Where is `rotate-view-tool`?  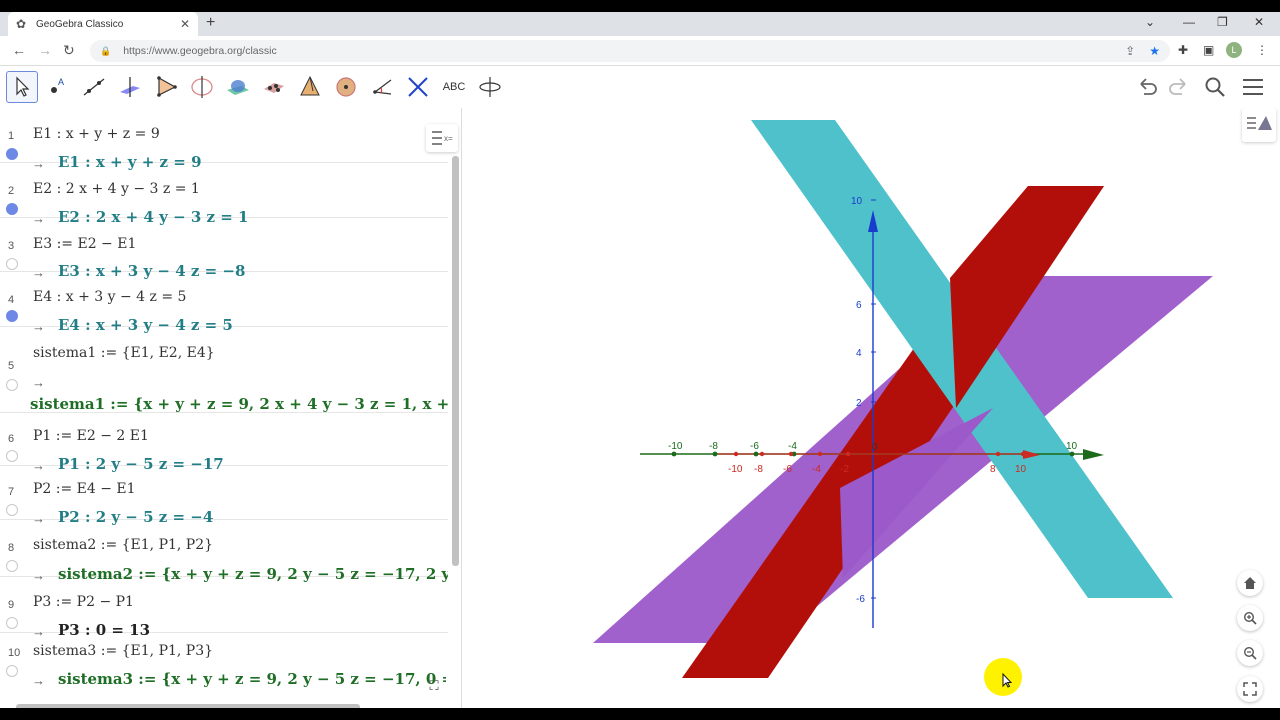 rotate-view-tool is located at coordinates (490, 87).